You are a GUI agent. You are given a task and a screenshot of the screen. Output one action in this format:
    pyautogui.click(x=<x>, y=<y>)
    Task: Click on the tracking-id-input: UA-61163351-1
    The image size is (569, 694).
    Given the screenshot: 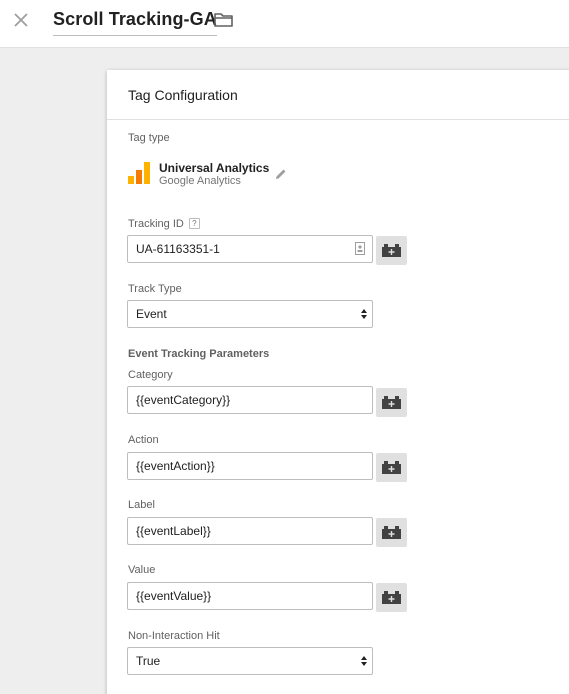 What is the action you would take?
    pyautogui.click(x=250, y=249)
    